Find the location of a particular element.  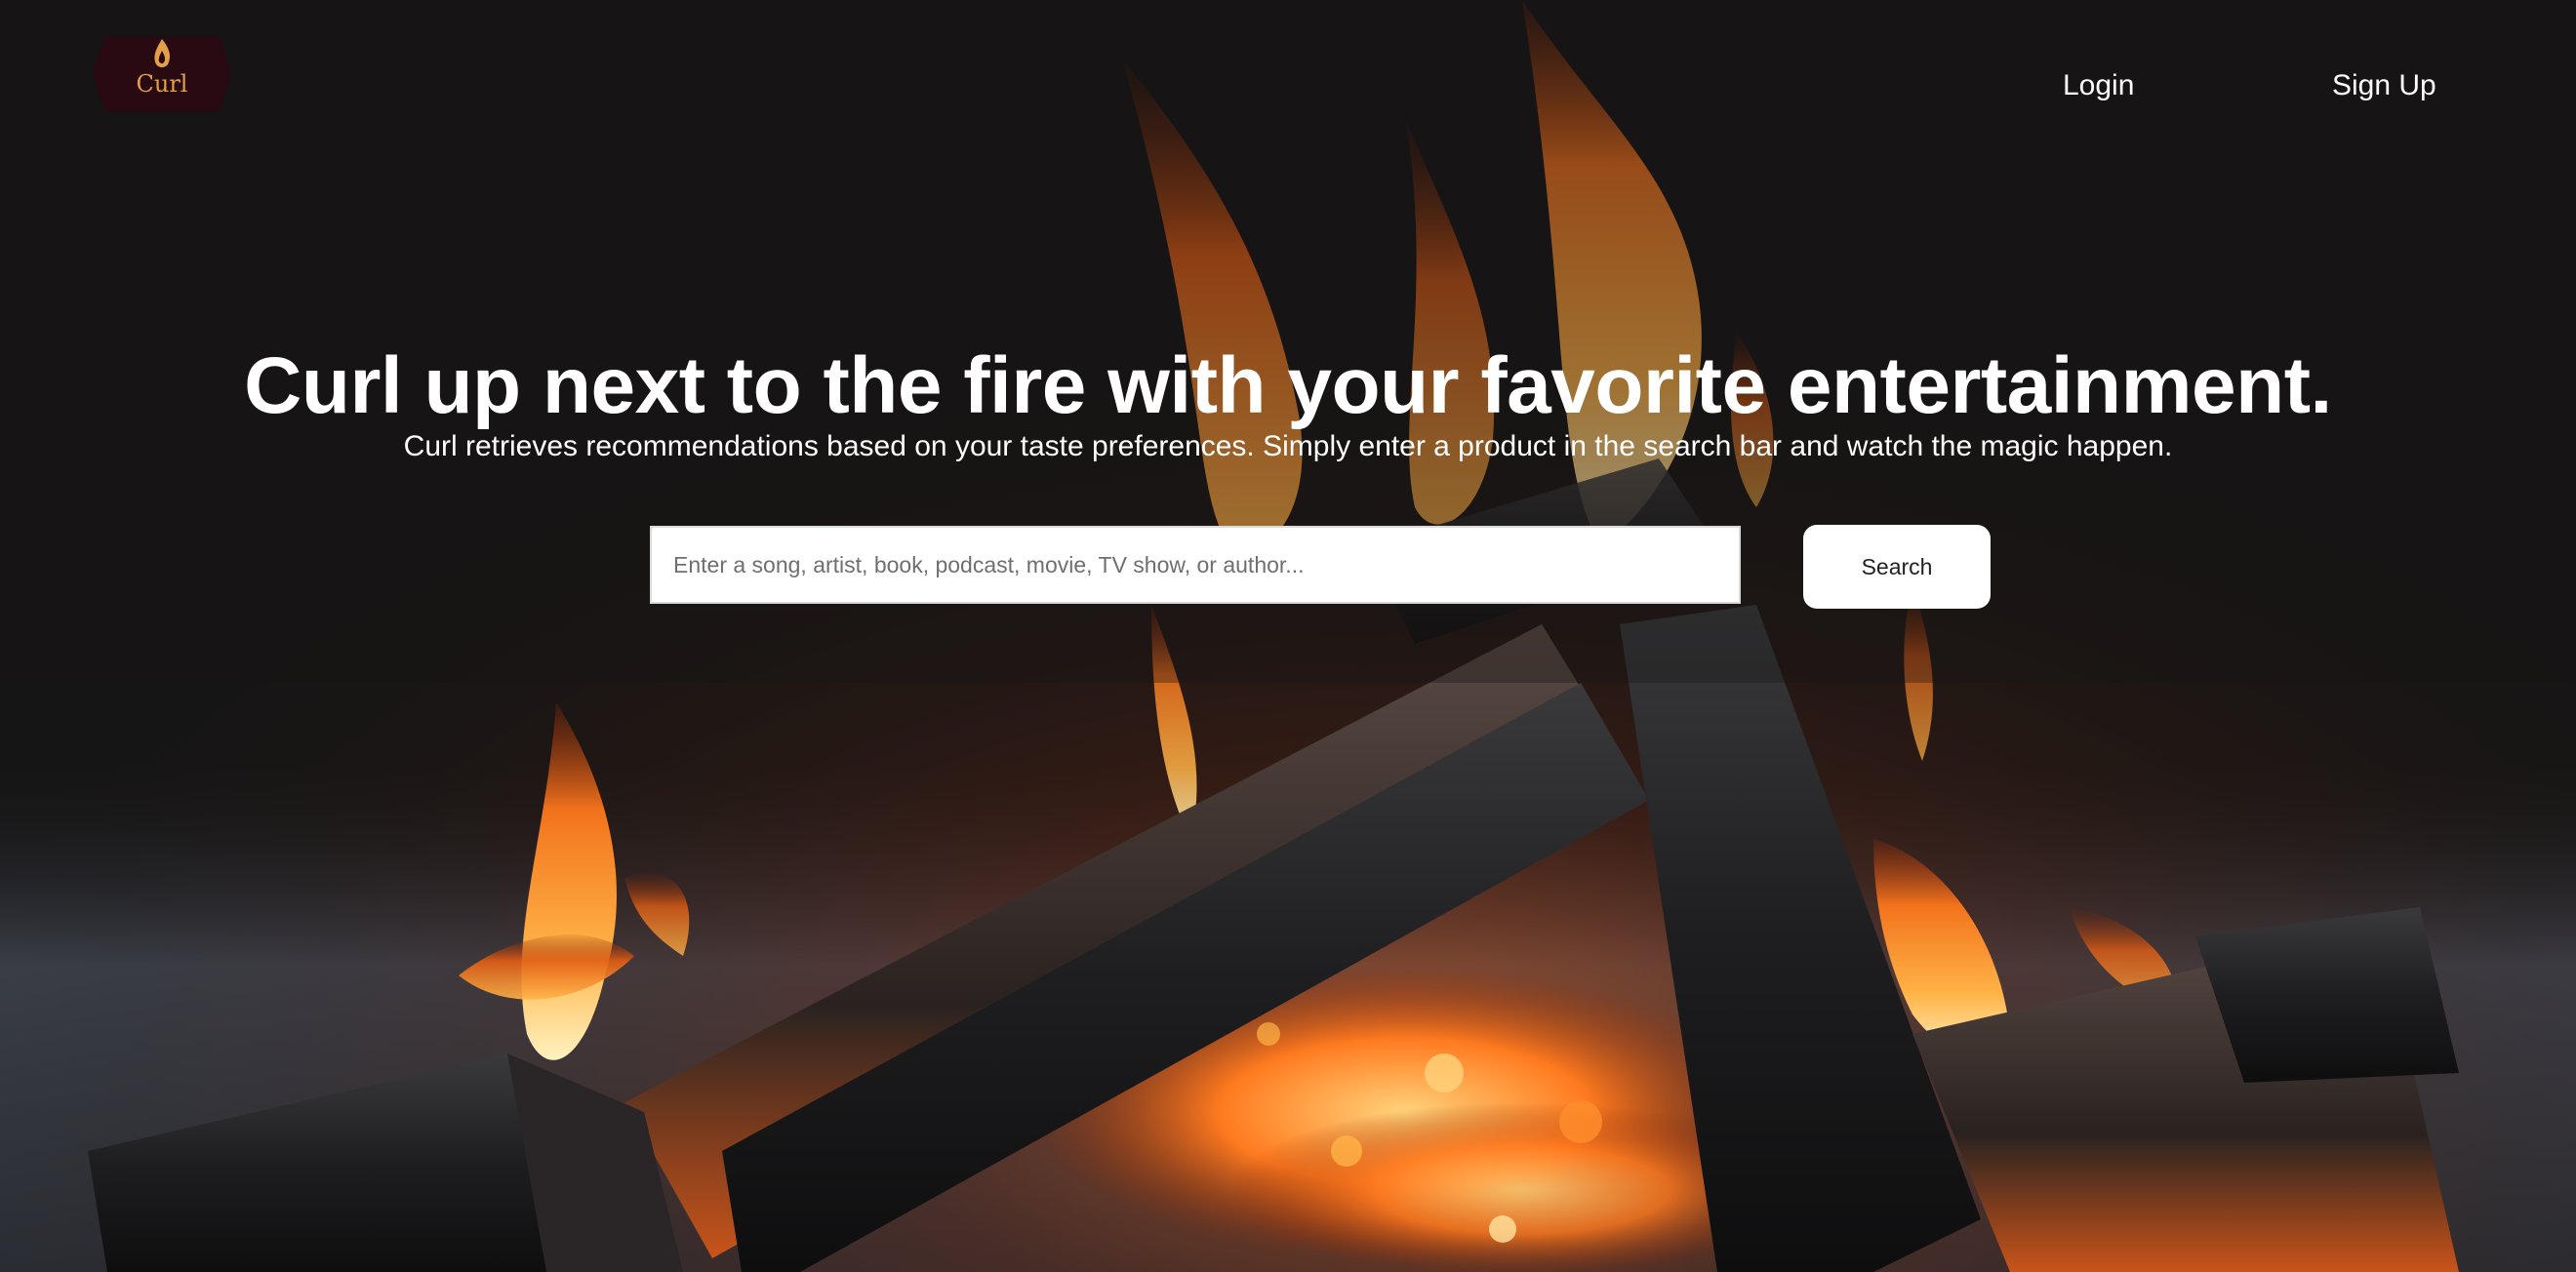

signup-link: Sign Up is located at coordinates (2384, 85).